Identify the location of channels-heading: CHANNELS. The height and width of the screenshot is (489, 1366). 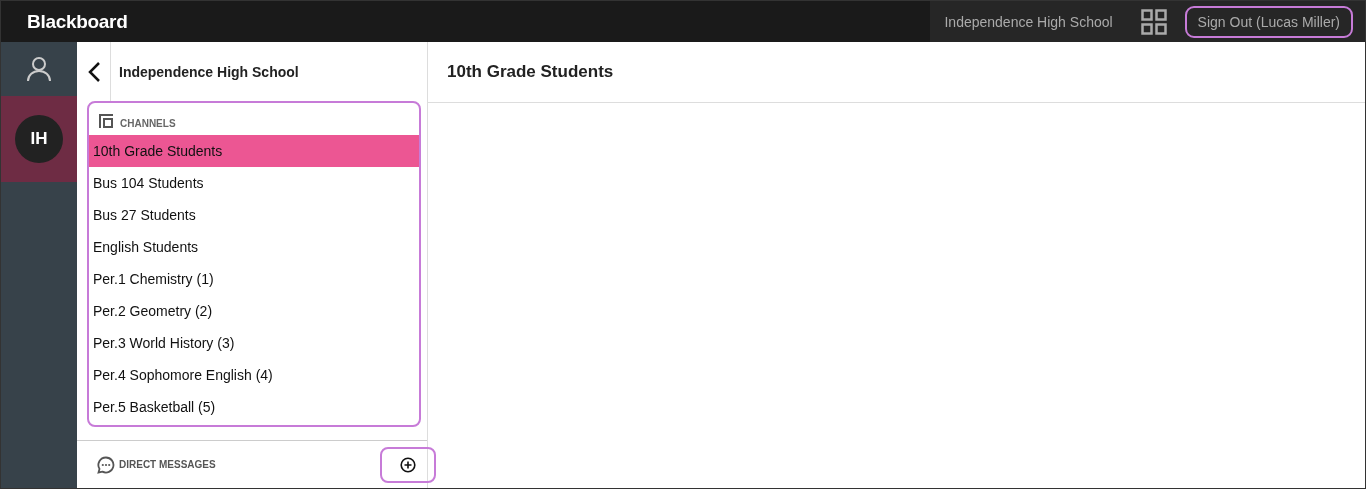
(148, 123).